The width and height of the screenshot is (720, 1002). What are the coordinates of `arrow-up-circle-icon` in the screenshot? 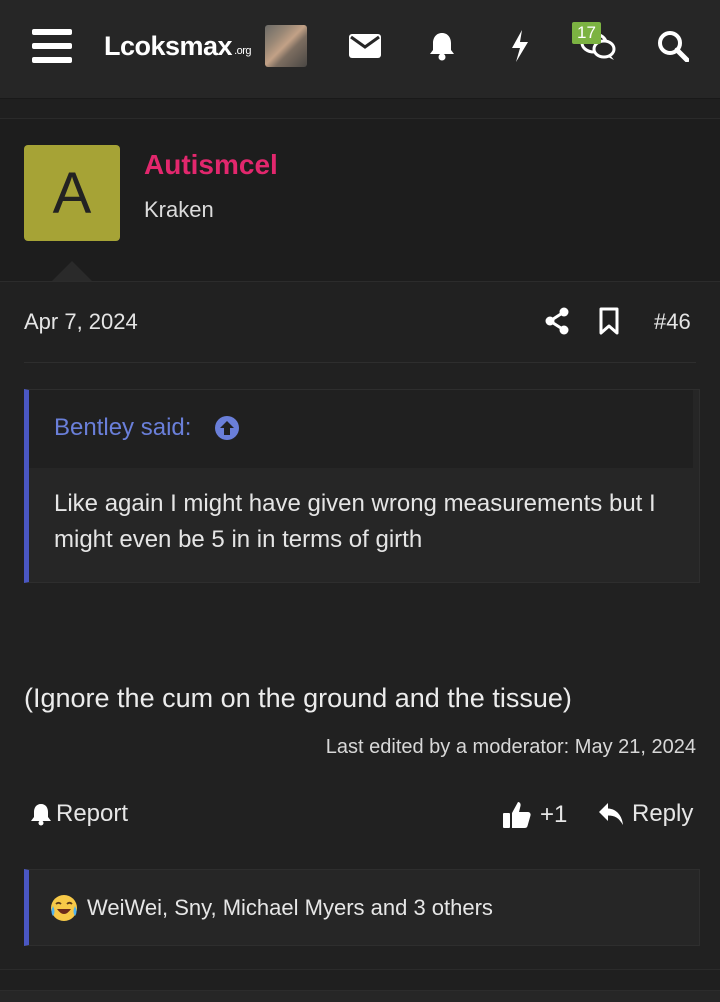 It's located at (227, 430).